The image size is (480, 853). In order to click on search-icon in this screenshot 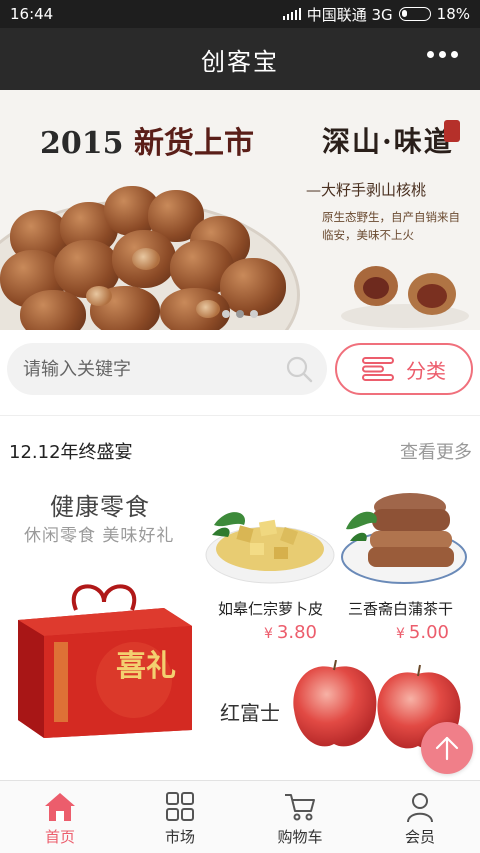, I will do `click(299, 369)`.